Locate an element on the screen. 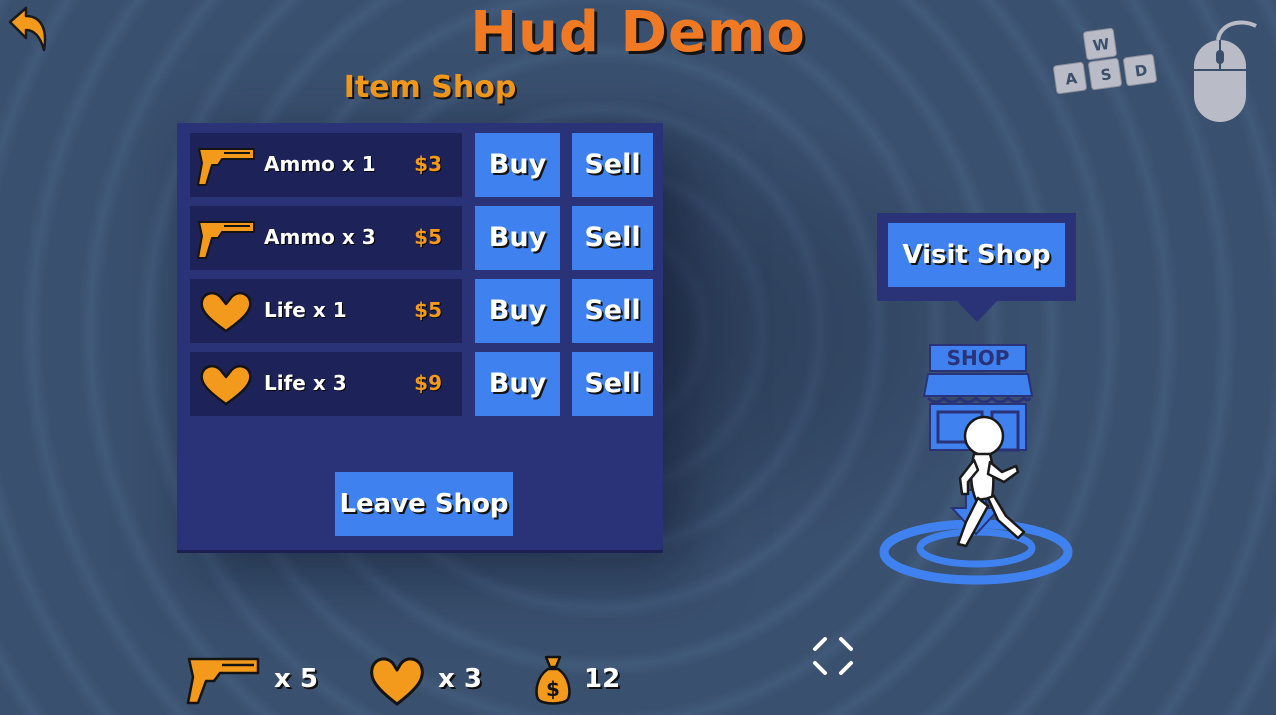 The height and width of the screenshot is (715, 1276). shop-entrance-icon: SHOP is located at coordinates (978, 462).